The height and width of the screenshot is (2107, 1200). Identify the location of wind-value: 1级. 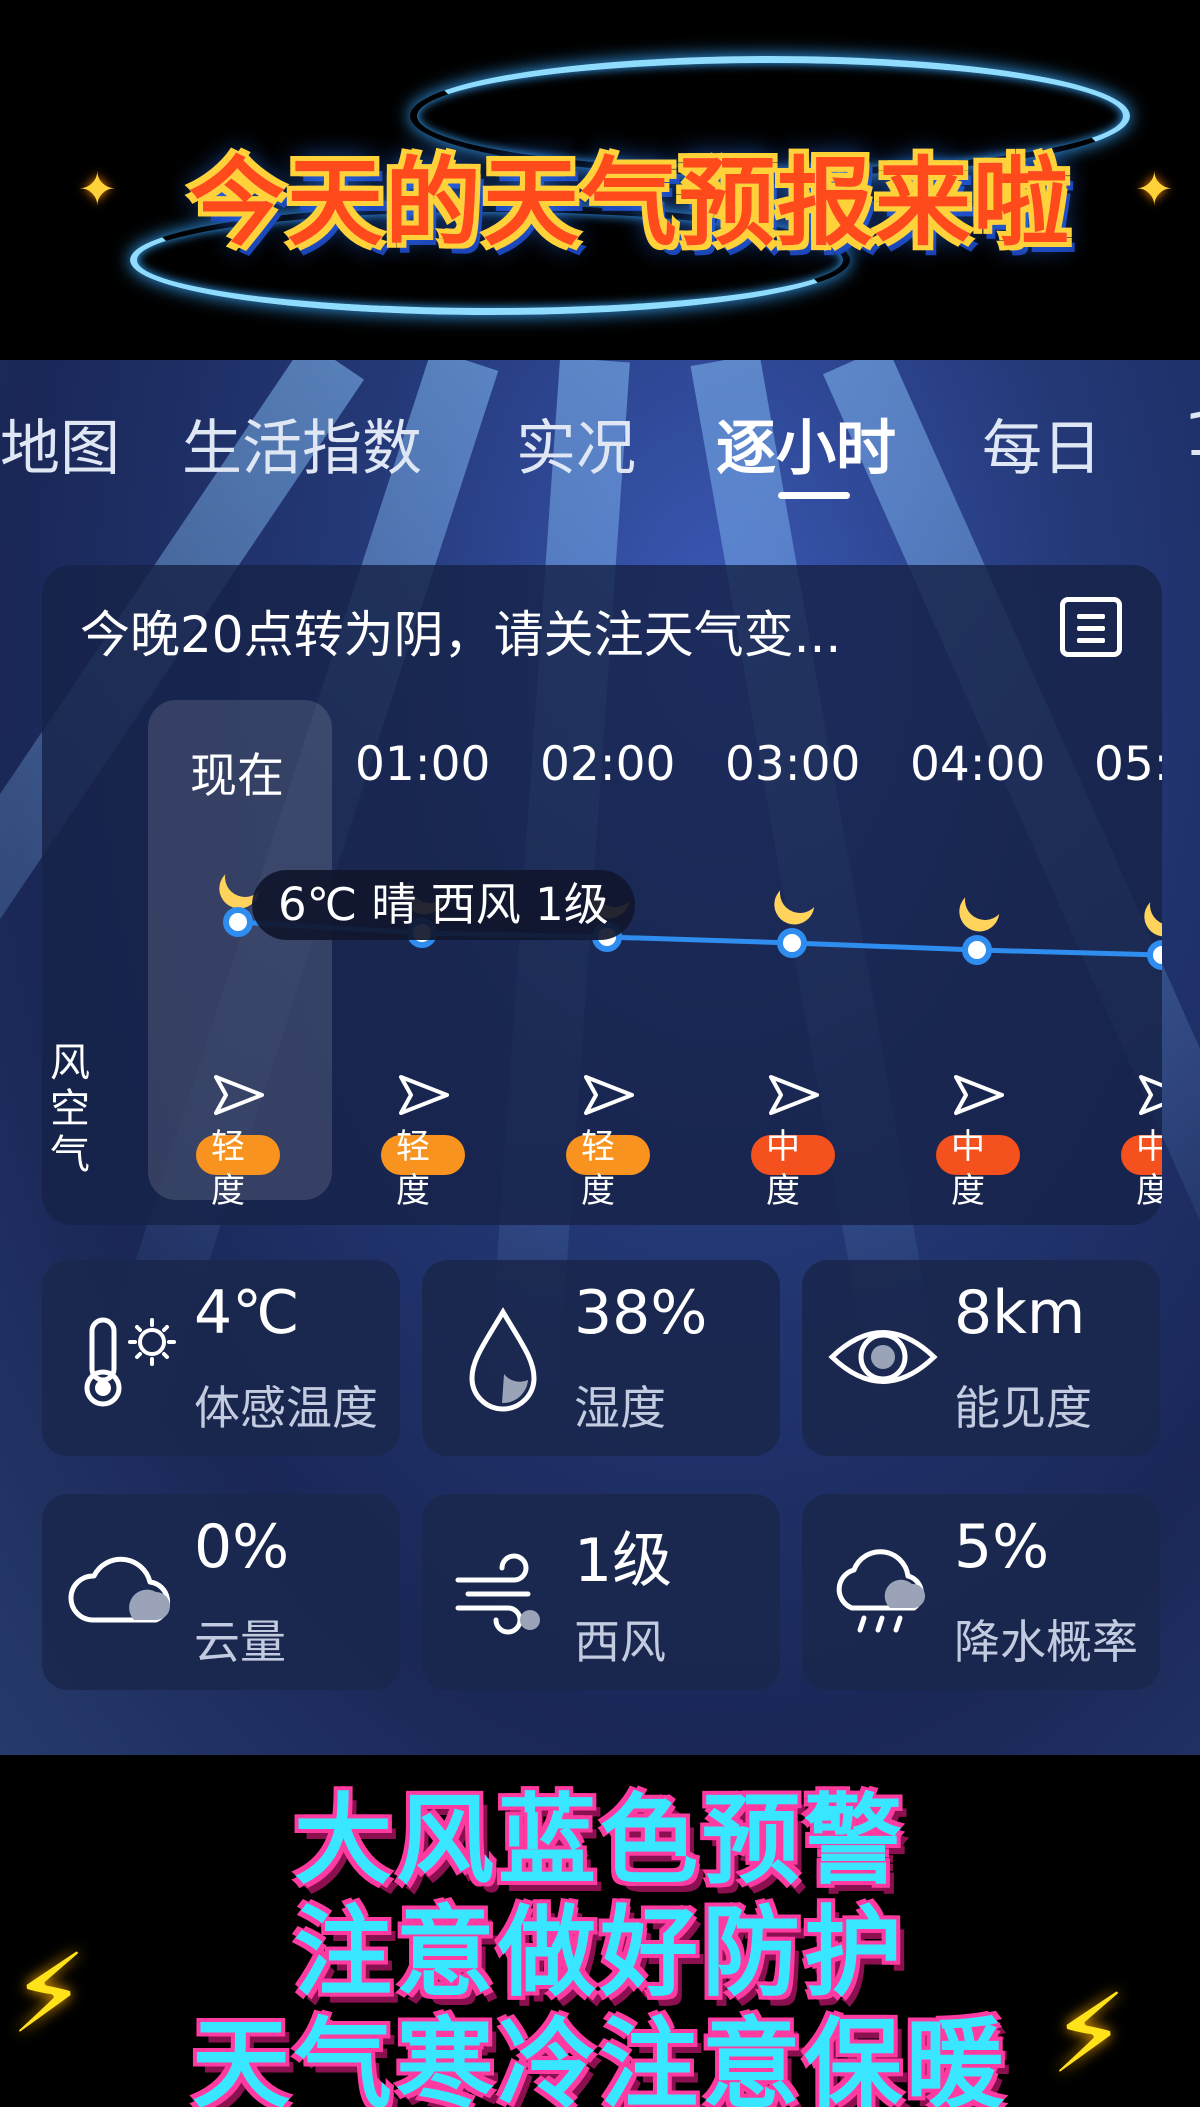
(623, 1561).